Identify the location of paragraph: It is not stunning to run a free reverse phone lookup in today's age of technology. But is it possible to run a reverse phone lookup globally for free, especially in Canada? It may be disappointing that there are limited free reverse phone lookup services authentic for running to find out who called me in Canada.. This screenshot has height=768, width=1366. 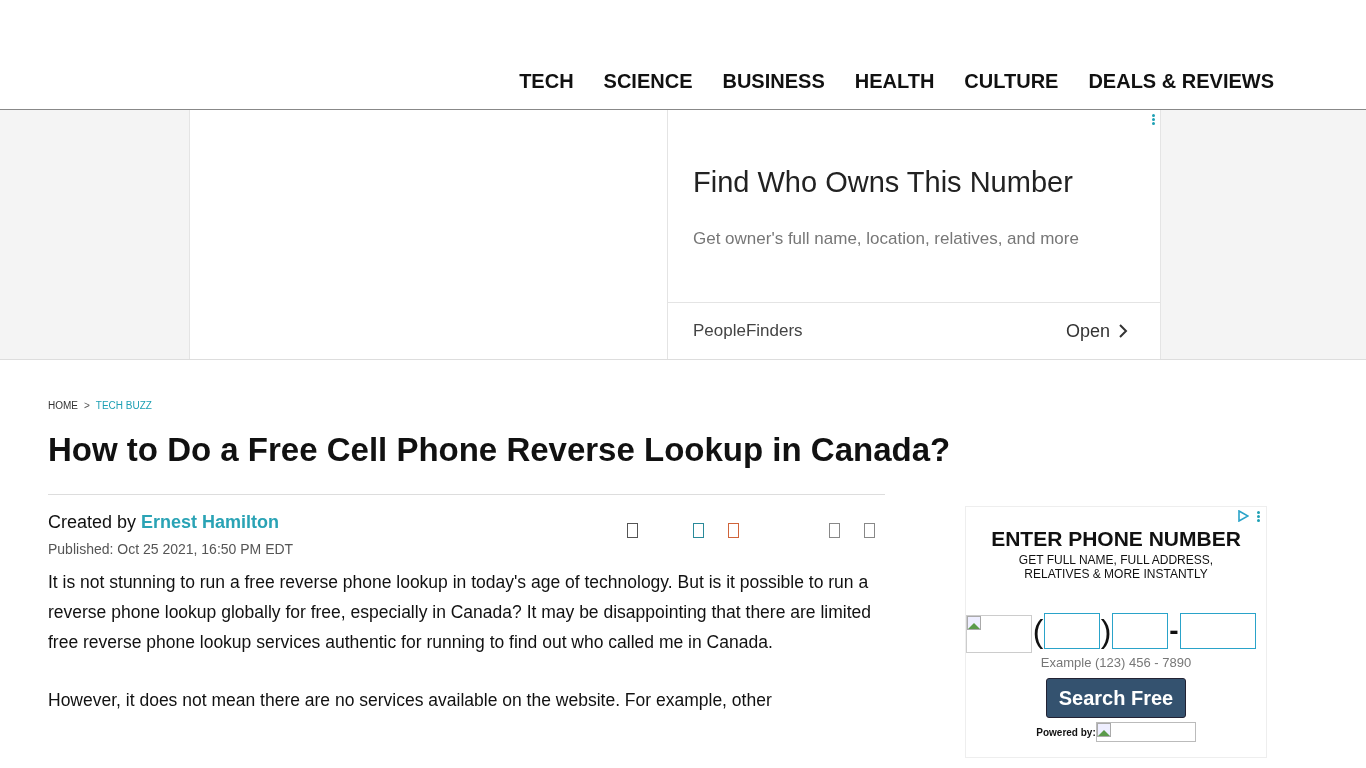
(460, 612).